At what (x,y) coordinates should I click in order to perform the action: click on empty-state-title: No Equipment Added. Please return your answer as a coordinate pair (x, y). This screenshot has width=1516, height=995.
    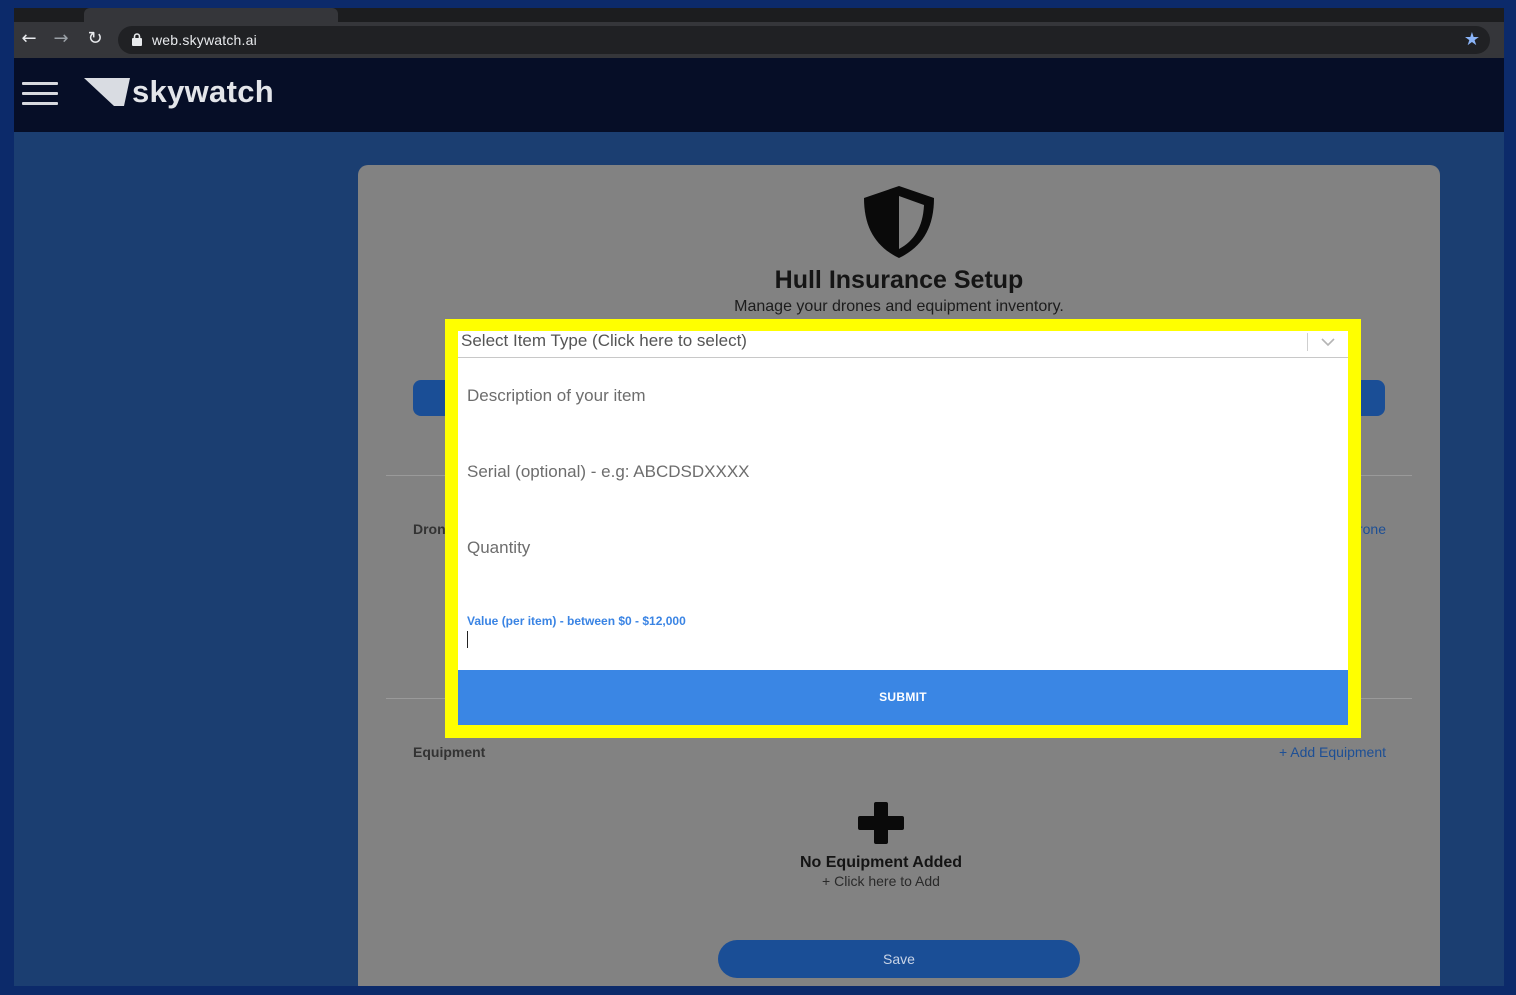
    Looking at the image, I should click on (881, 863).